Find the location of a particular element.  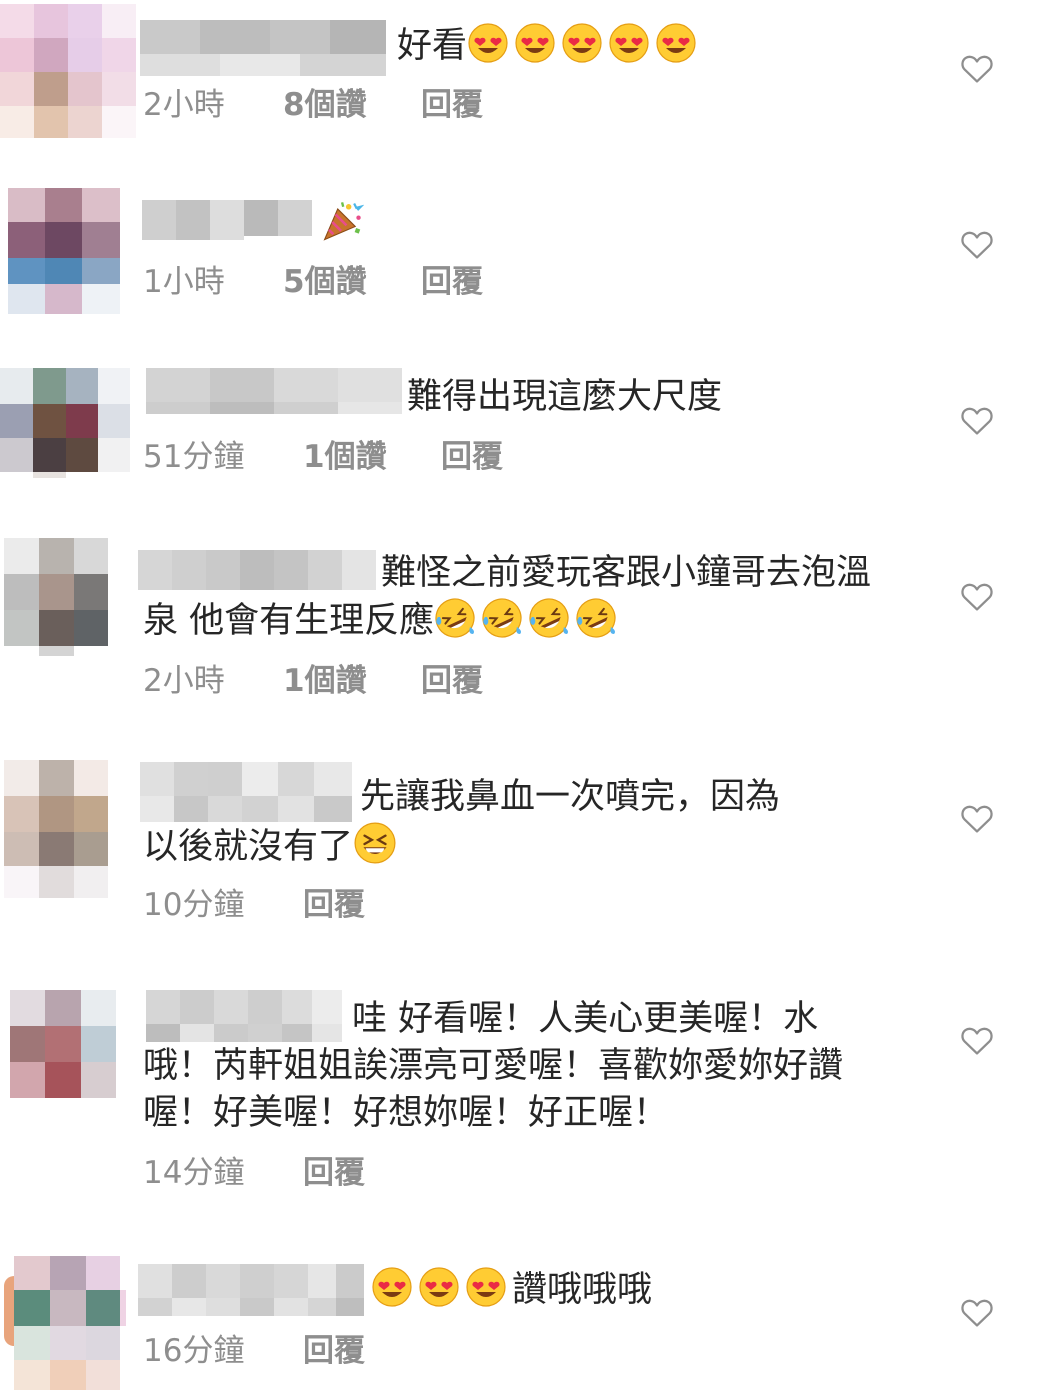

comment-item: 先讓我鼻血一次噴完，因為 以後就沒有了 10分鐘 回覆 is located at coordinates (521, 844).